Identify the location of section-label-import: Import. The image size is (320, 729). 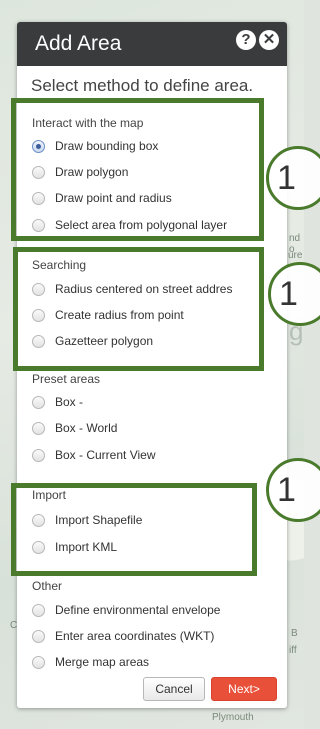
(49, 495).